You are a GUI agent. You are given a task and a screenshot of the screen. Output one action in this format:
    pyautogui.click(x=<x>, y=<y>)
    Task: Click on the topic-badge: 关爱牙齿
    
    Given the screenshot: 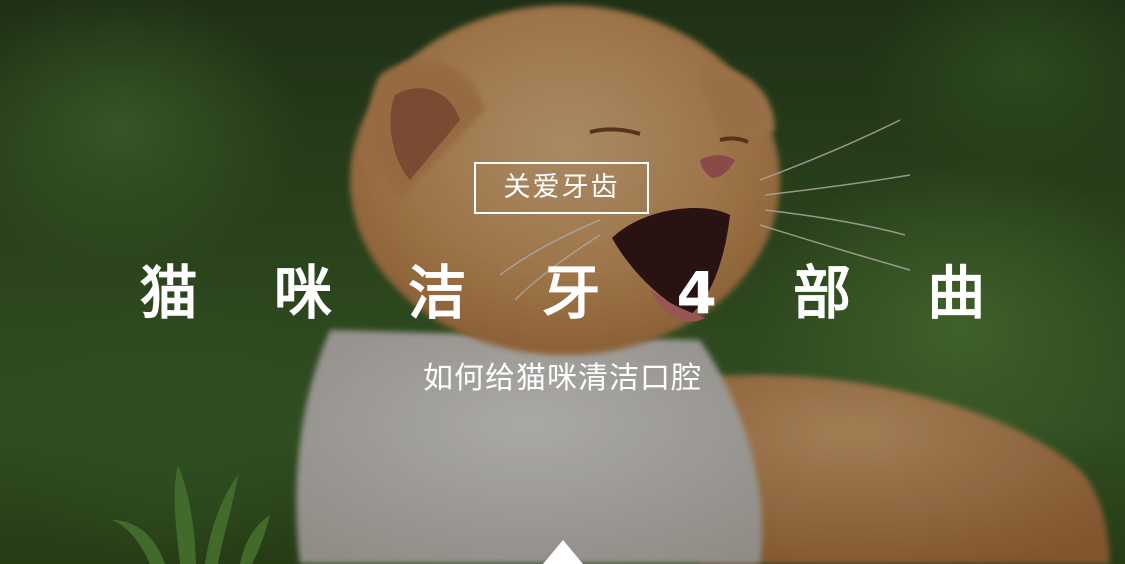 What is the action you would take?
    pyautogui.click(x=561, y=188)
    